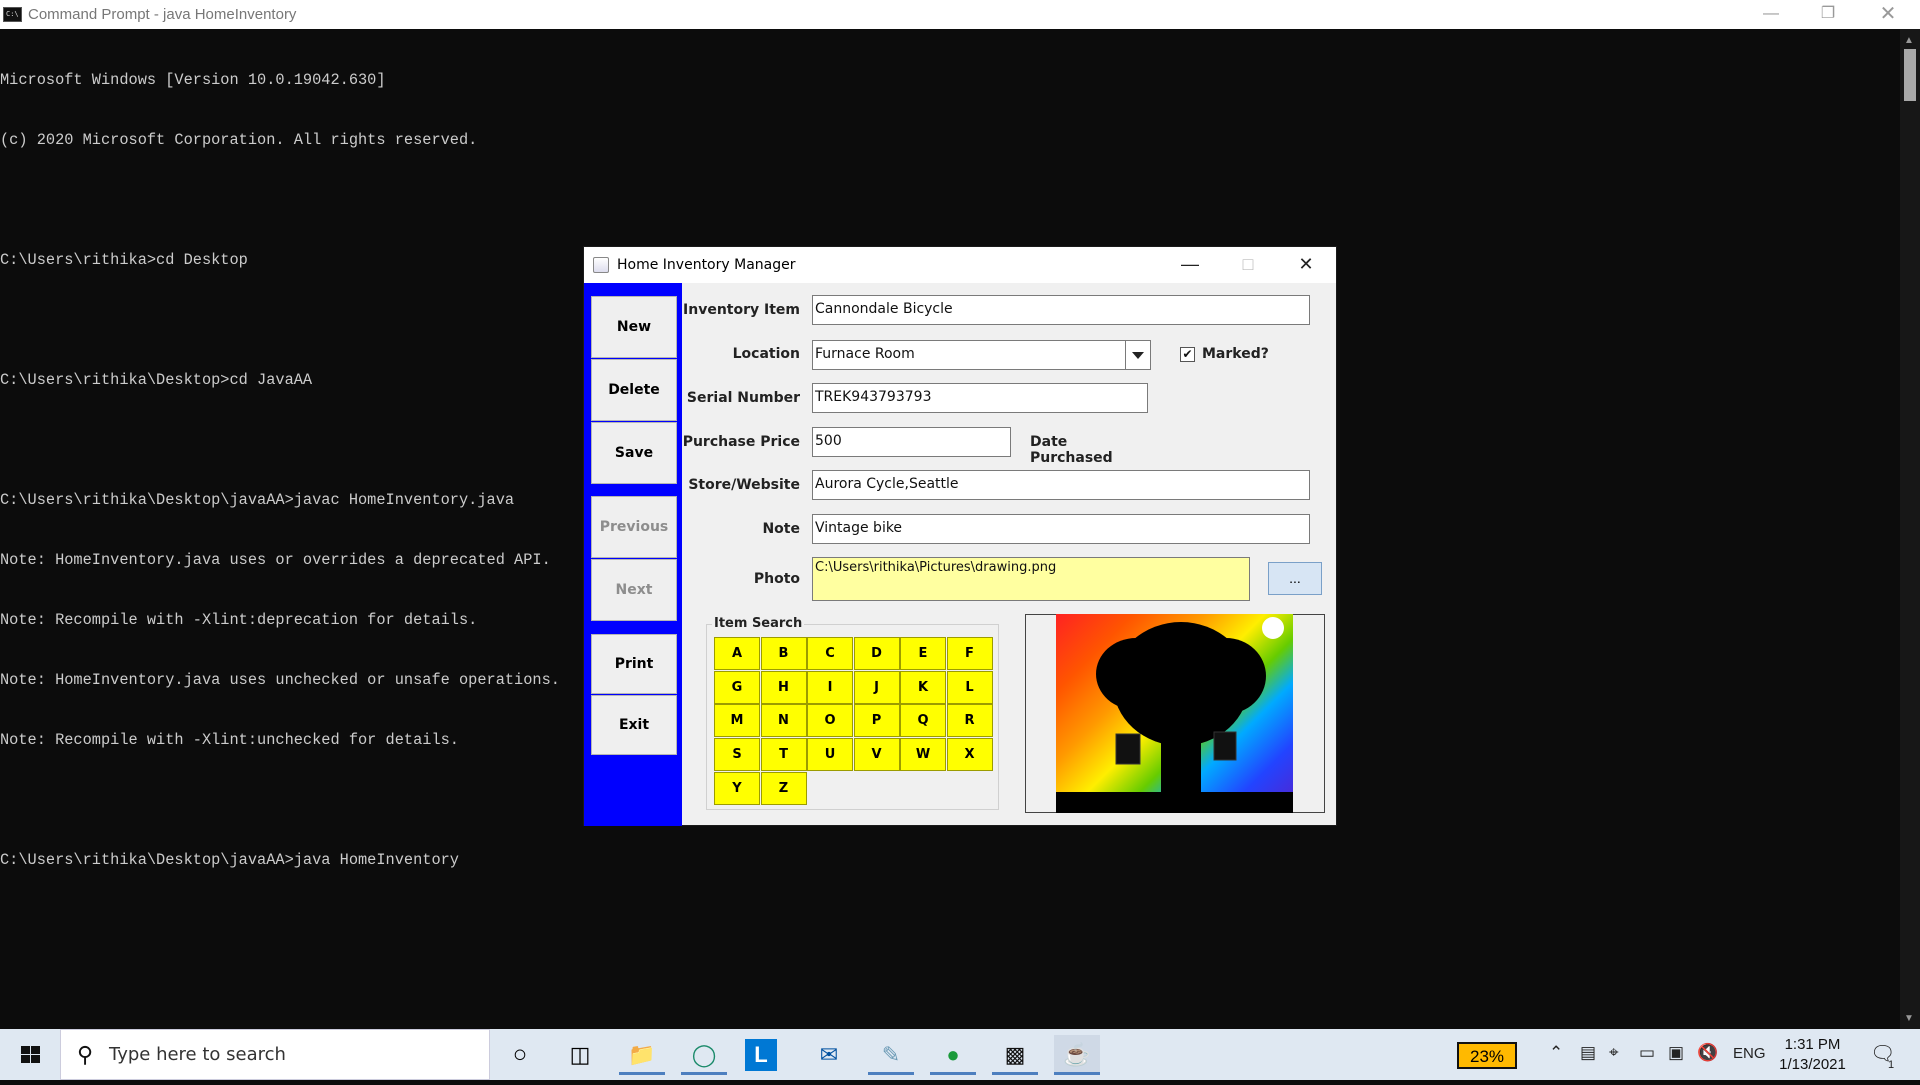 The image size is (1920, 1085). I want to click on maps-icon: ●, so click(953, 1055).